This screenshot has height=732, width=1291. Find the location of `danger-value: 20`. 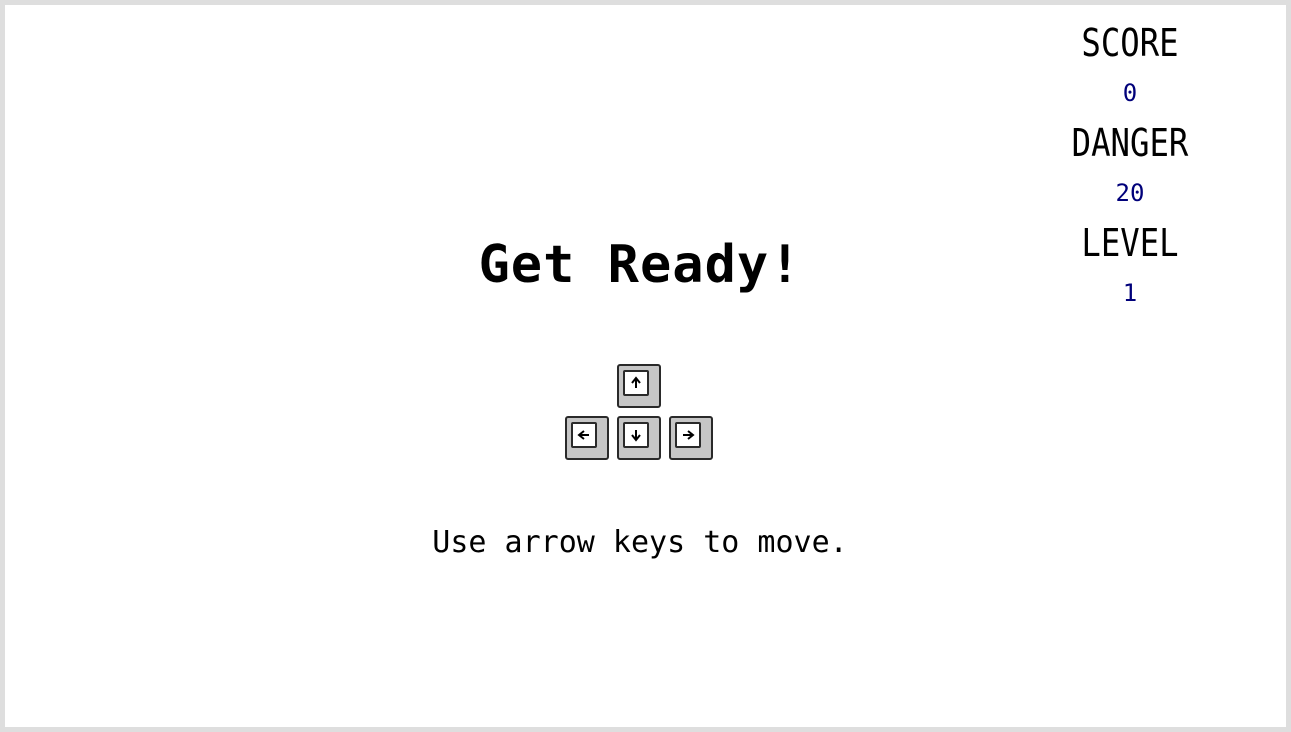

danger-value: 20 is located at coordinates (1130, 193).